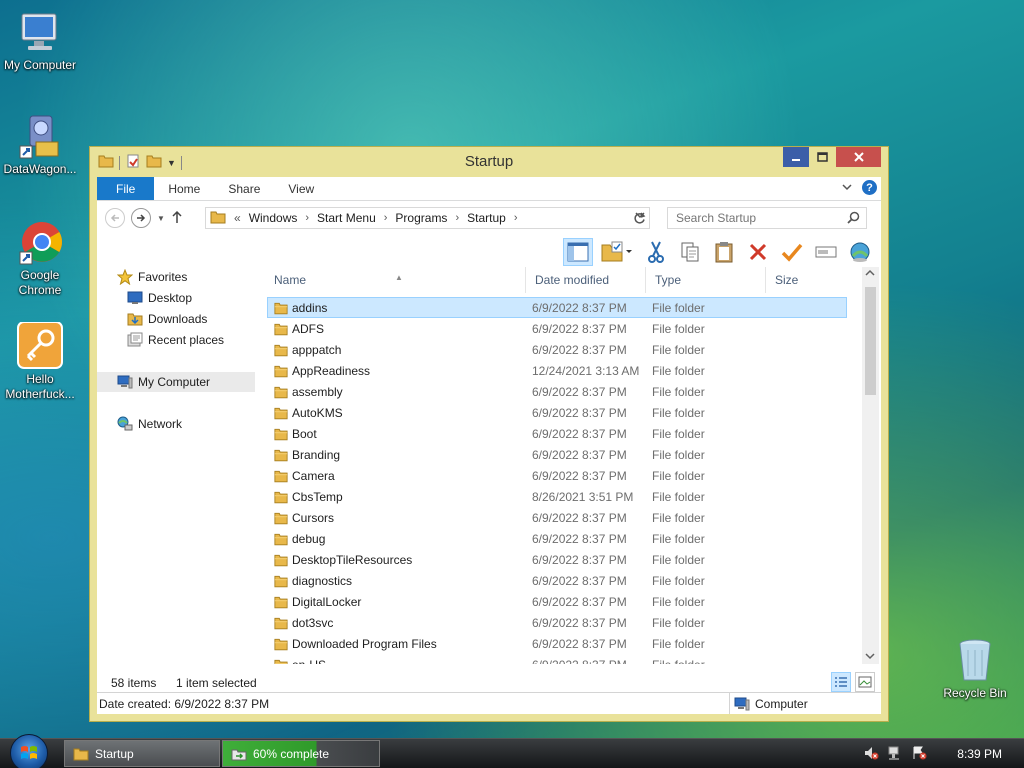 The height and width of the screenshot is (768, 1024). What do you see at coordinates (871, 754) in the screenshot?
I see `volume-muted-icon` at bounding box center [871, 754].